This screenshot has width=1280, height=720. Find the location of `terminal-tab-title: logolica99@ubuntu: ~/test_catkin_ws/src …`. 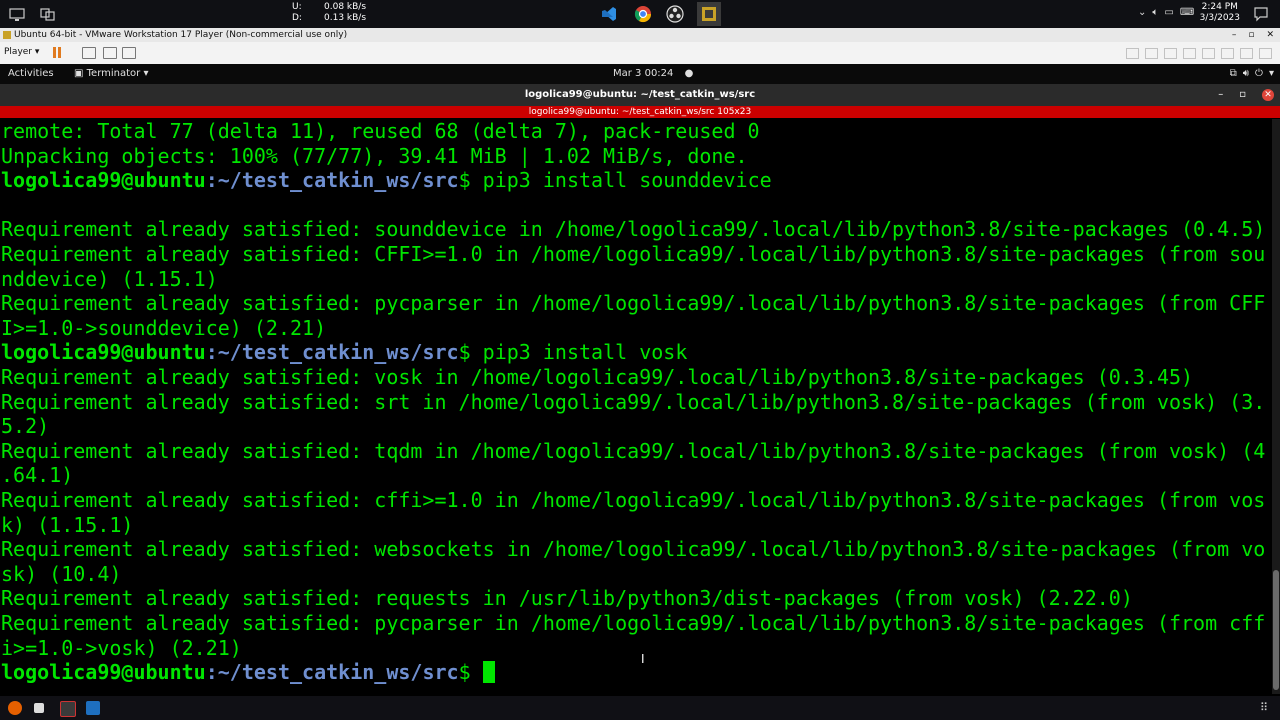

terminal-tab-title: logolica99@ubuntu: ~/test_catkin_ws/src … is located at coordinates (640, 112).